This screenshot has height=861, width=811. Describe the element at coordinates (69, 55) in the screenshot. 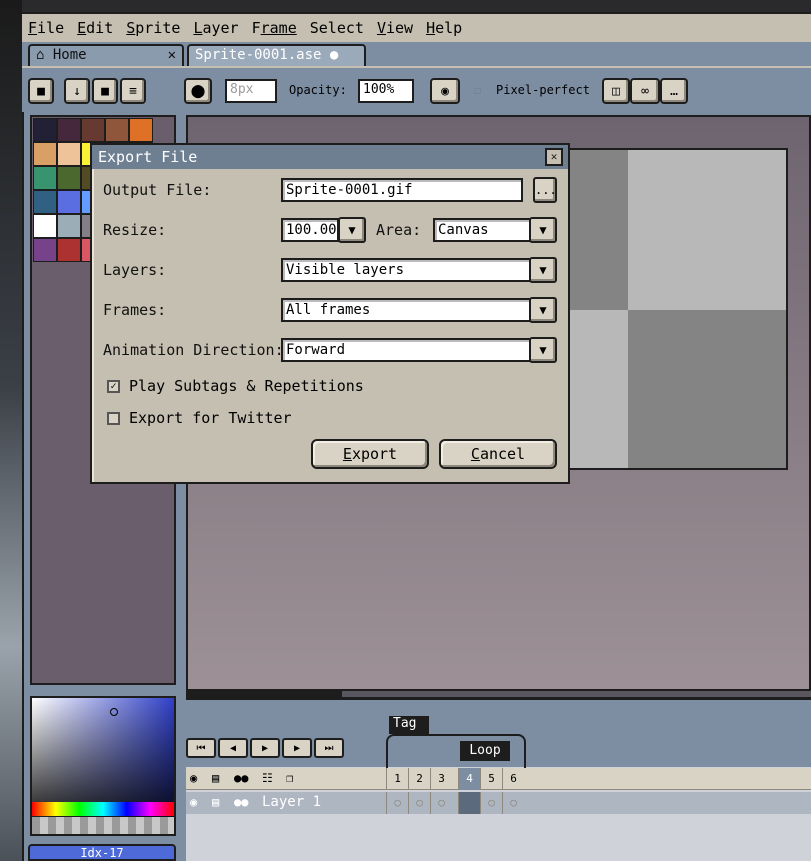

I see `tab-home-label: Home` at that location.